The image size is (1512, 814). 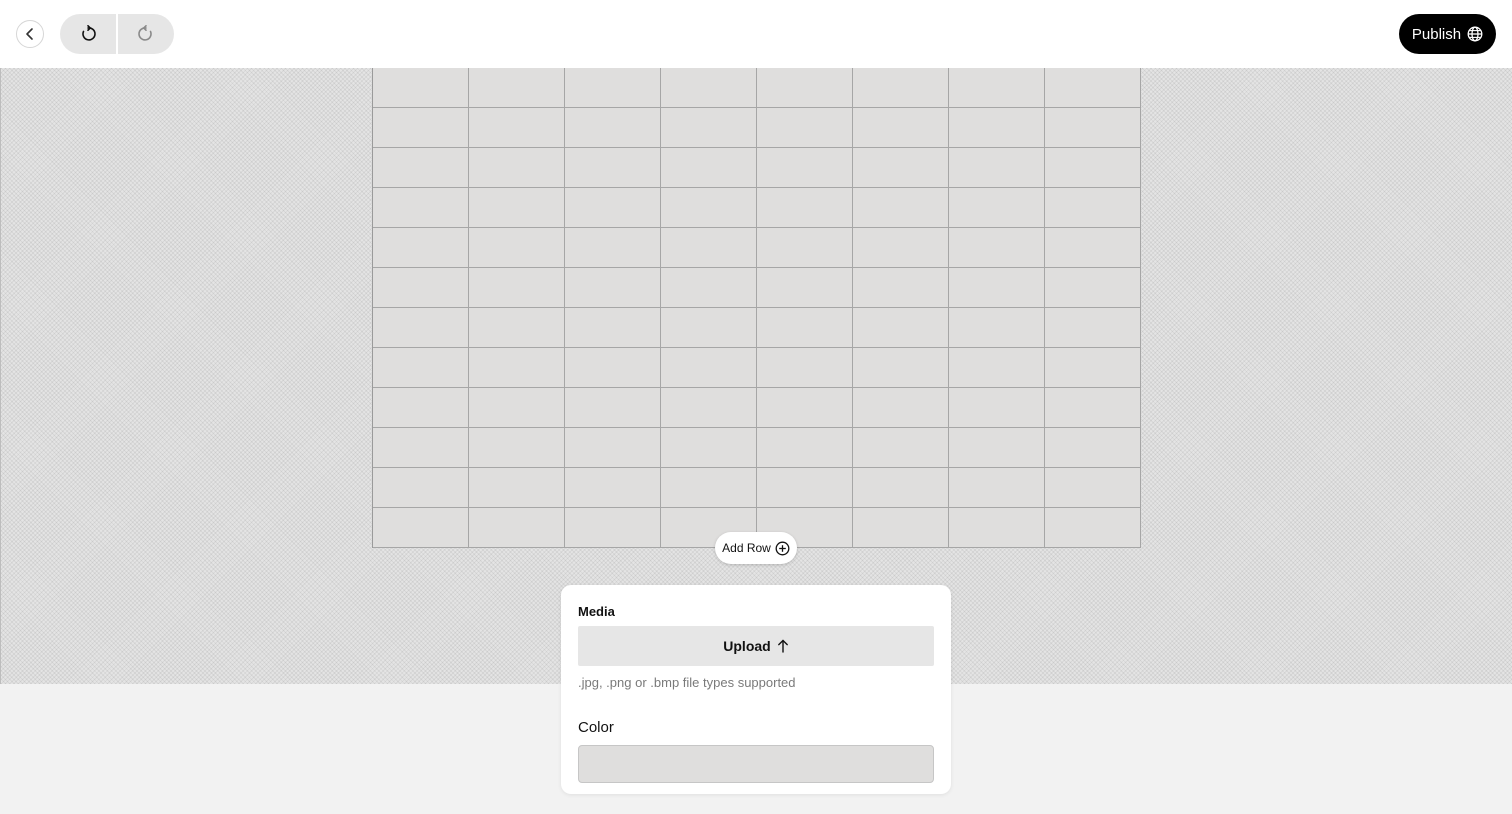 I want to click on color-swatch, so click(x=756, y=764).